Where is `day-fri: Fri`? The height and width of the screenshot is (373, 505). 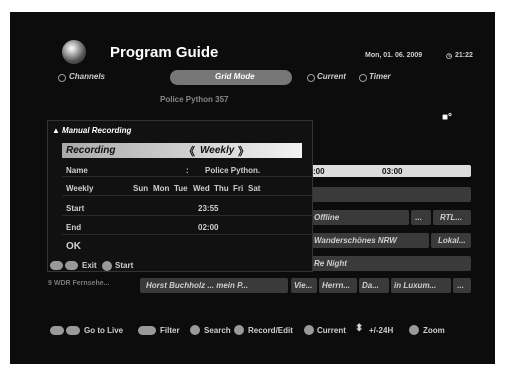
day-fri: Fri is located at coordinates (238, 188).